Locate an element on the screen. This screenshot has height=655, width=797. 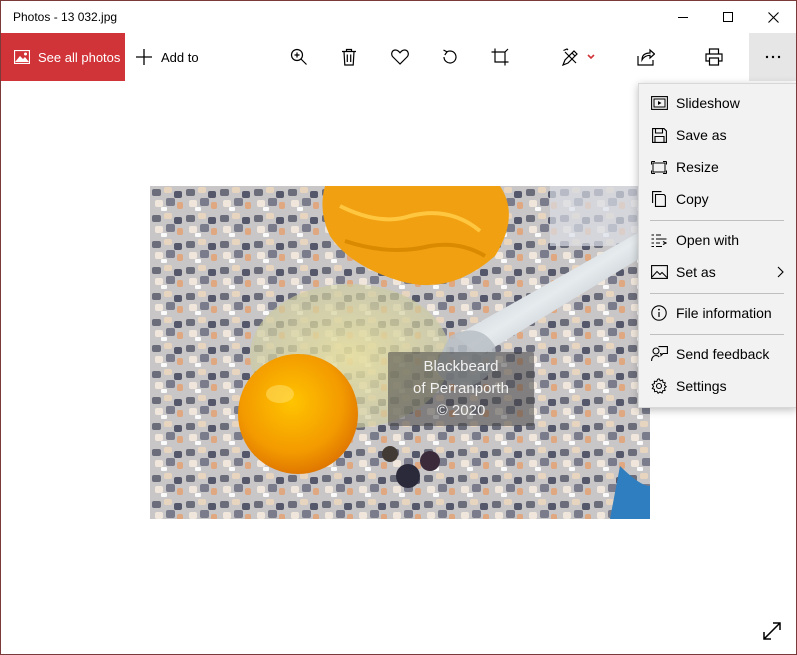
feedback-icon is located at coordinates (659, 354).